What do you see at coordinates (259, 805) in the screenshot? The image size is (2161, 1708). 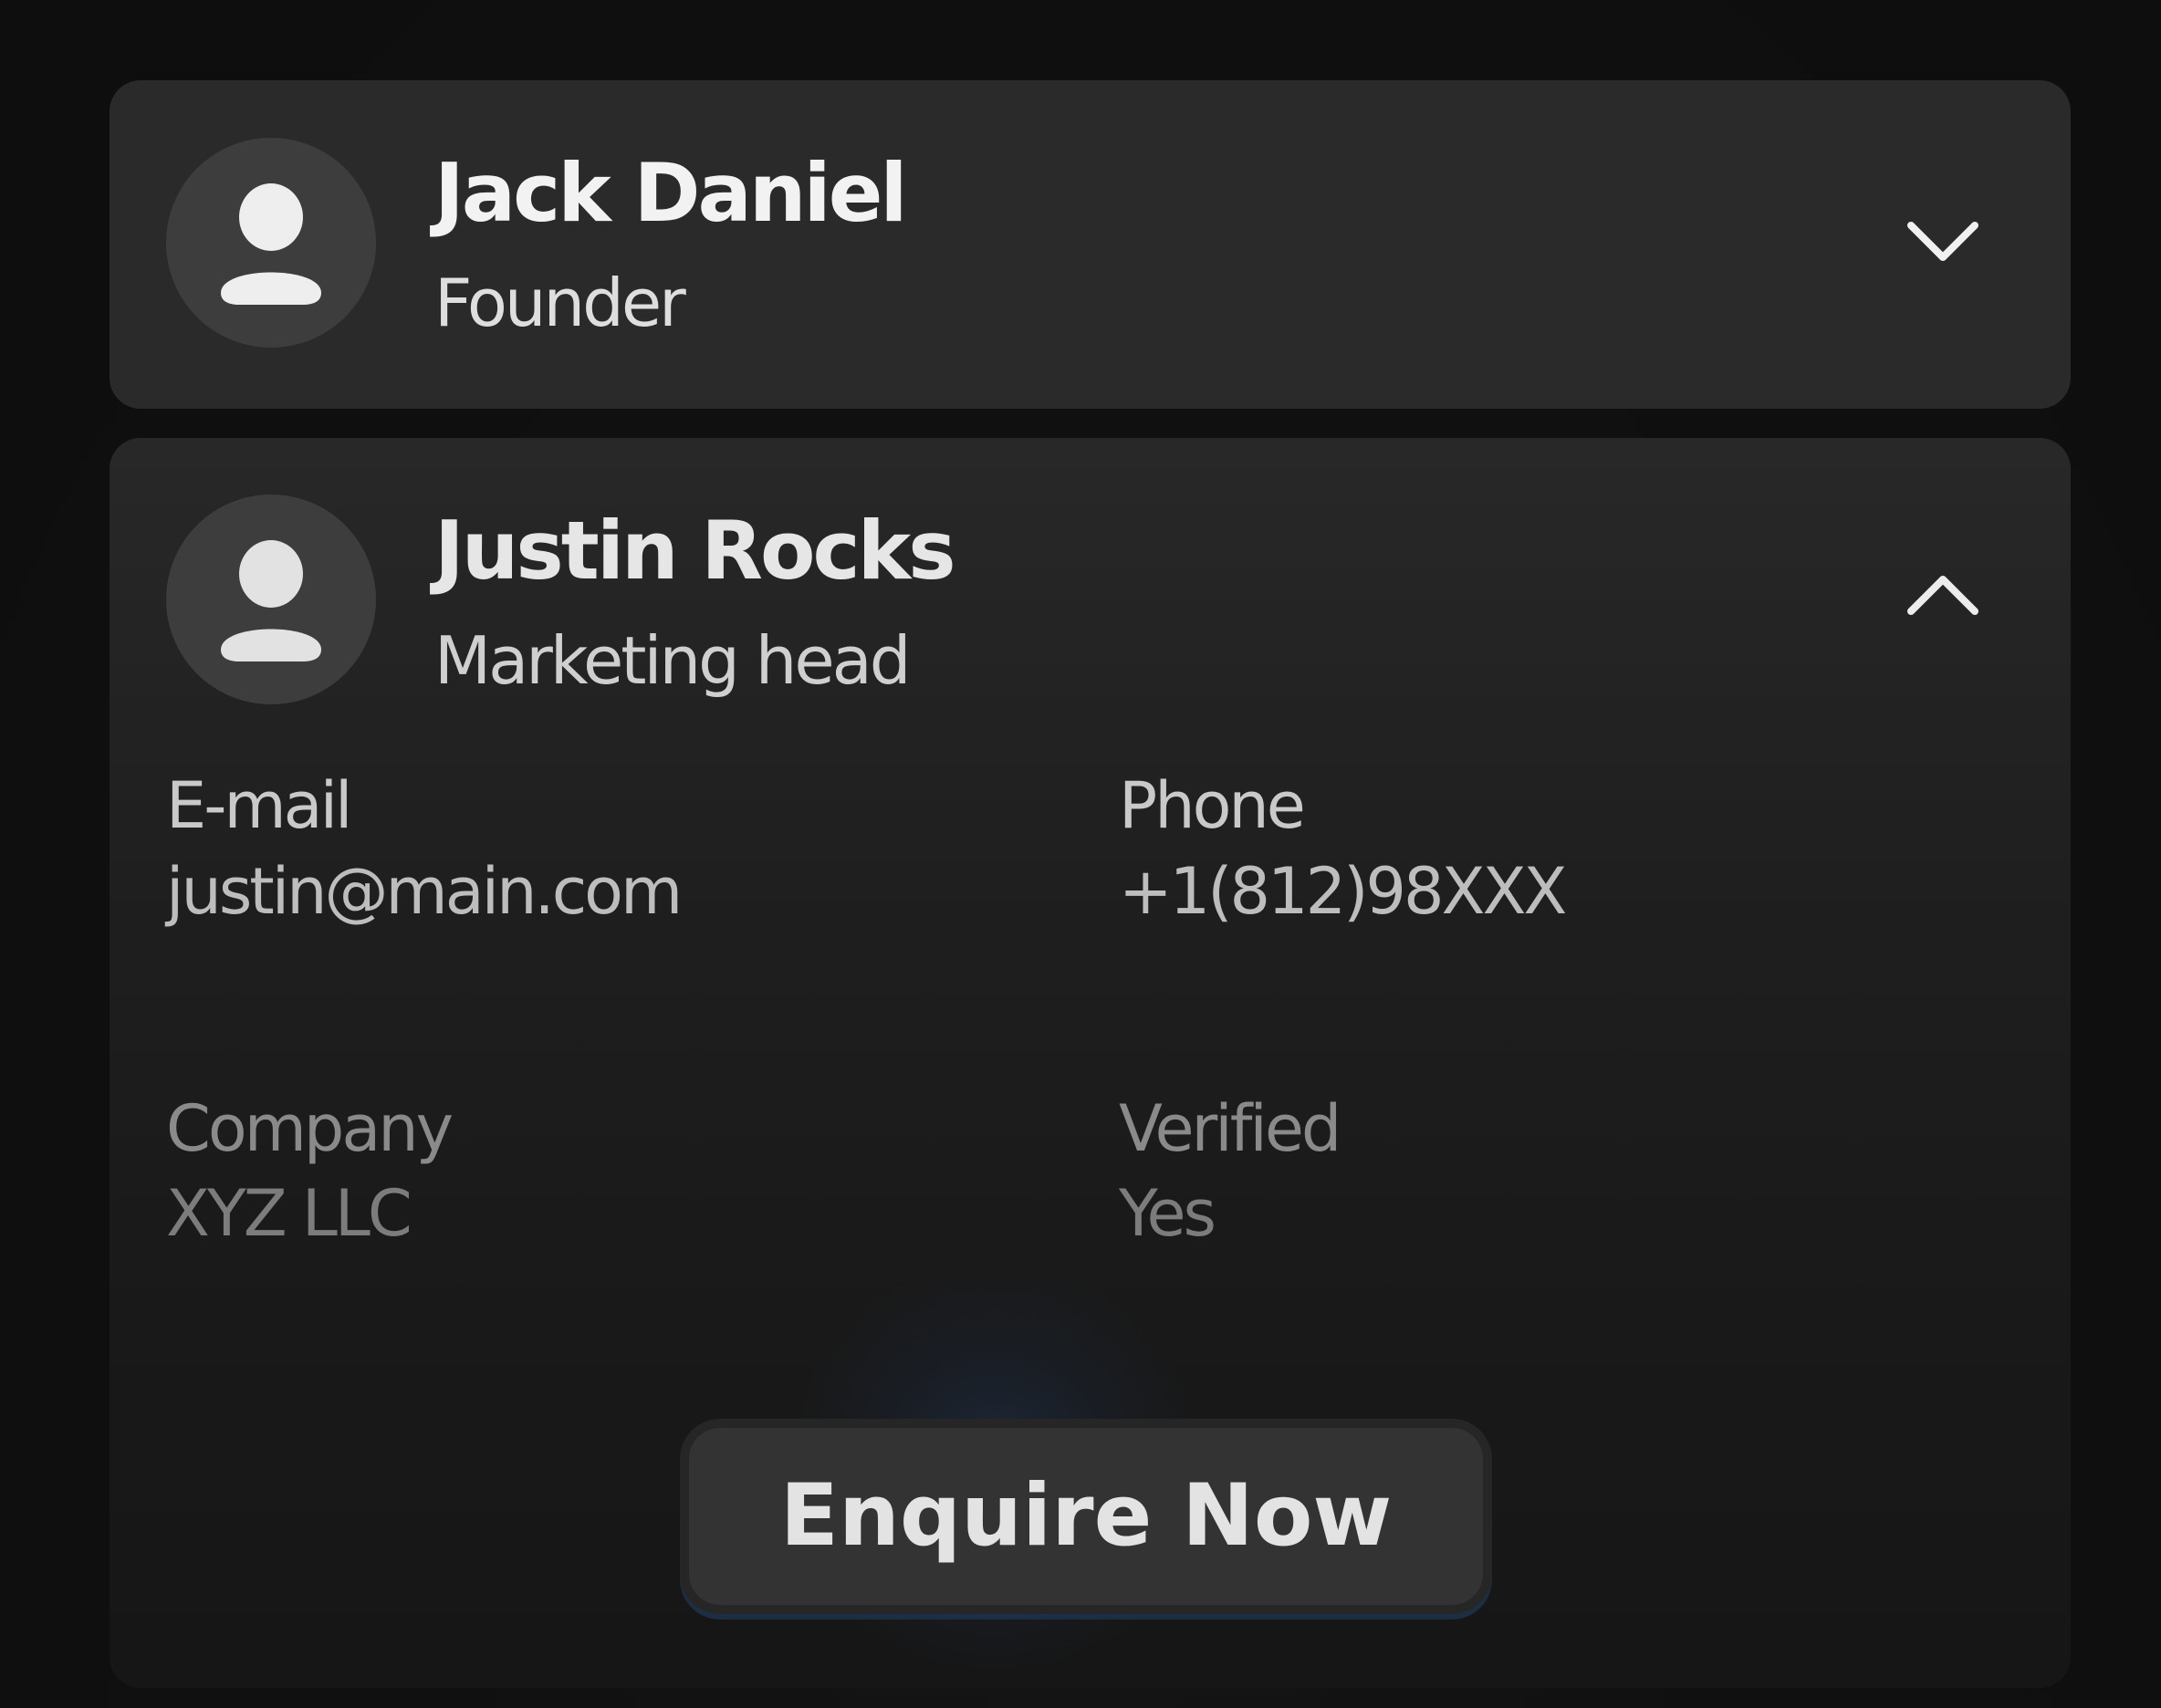 I see `email-label: E-mail` at bounding box center [259, 805].